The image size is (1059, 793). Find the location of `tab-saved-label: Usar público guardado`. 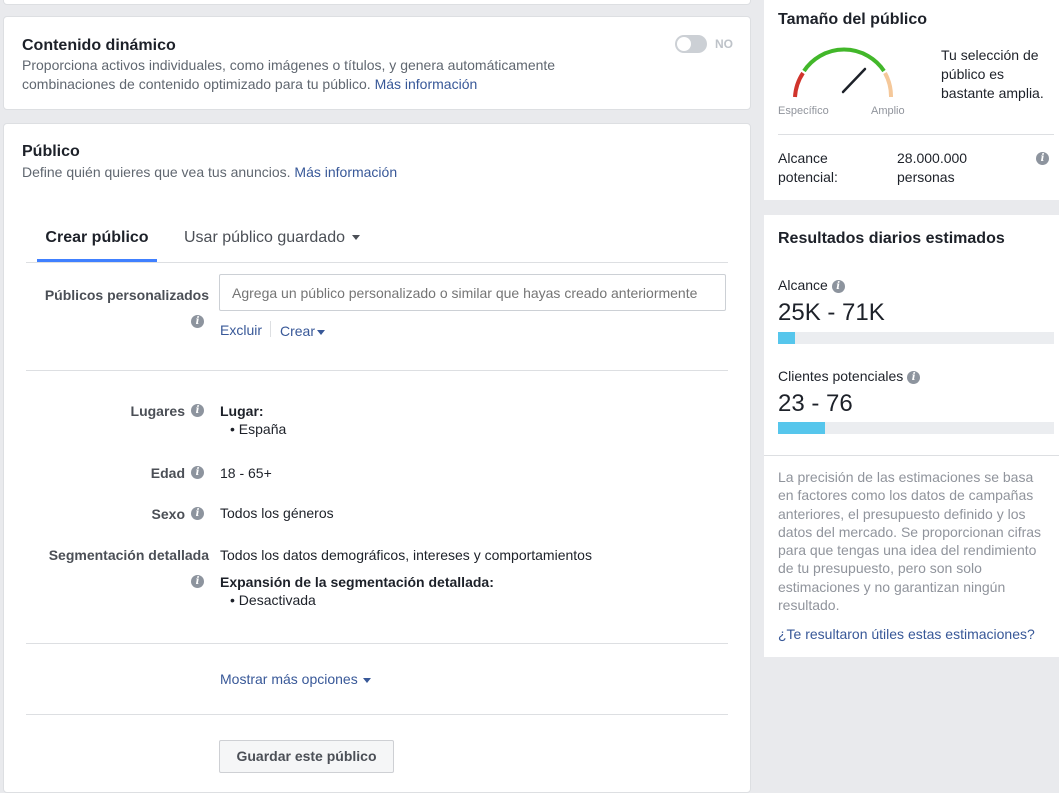

tab-saved-label: Usar público guardado is located at coordinates (264, 237).